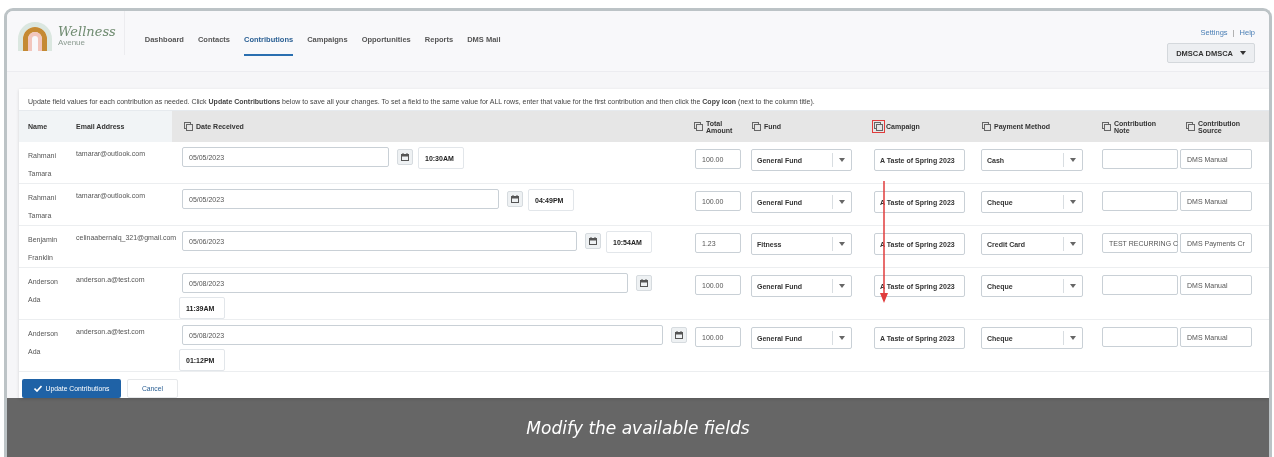  I want to click on brand-subtitle: Avenue, so click(72, 42).